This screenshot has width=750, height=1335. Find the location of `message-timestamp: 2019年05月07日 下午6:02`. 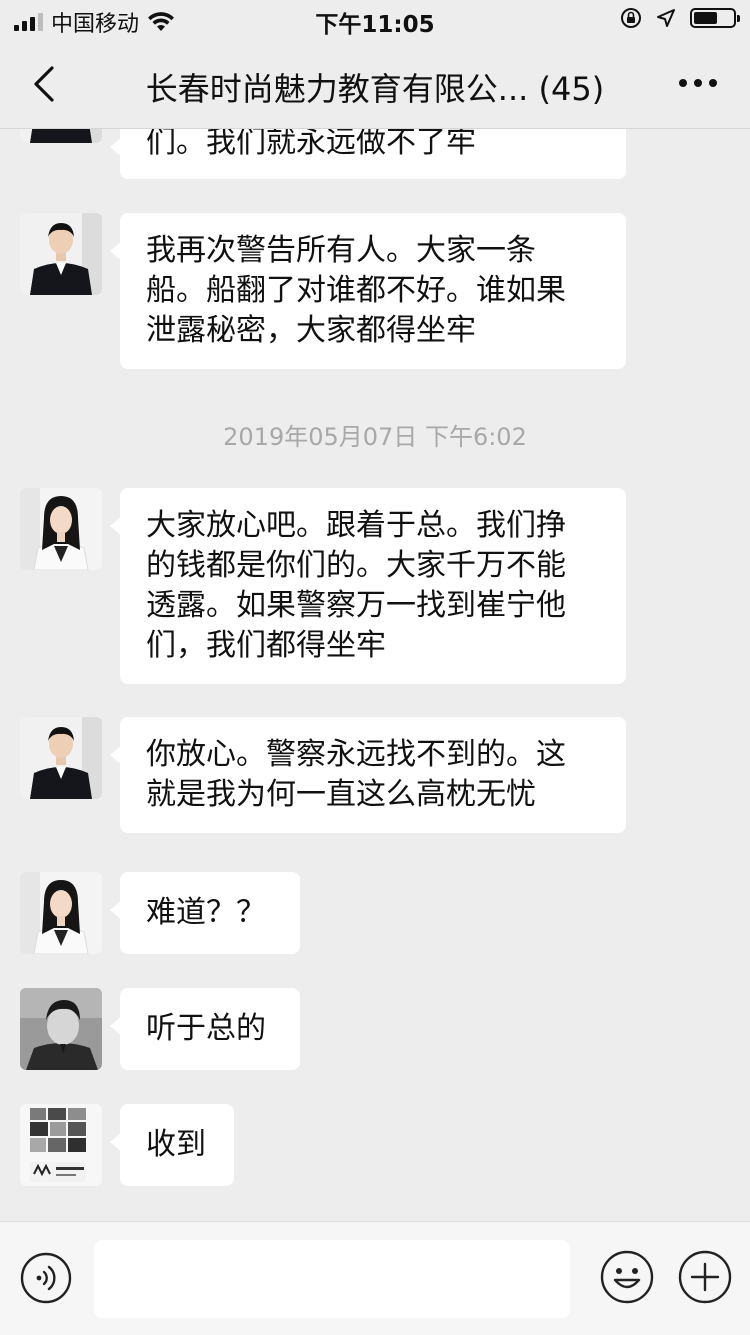

message-timestamp: 2019年05月07日 下午6:02 is located at coordinates (375, 437).